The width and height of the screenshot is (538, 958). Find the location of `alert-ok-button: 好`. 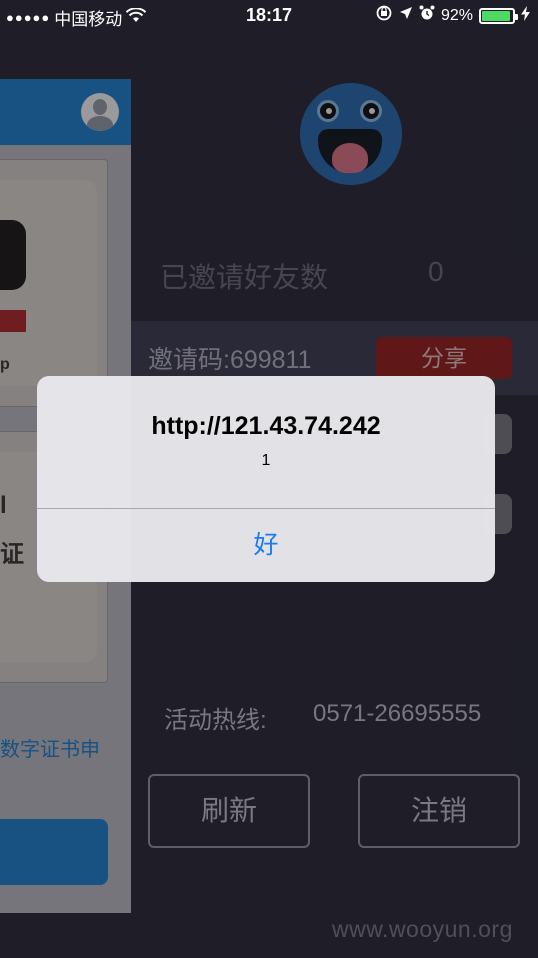

alert-ok-button: 好 is located at coordinates (266, 545).